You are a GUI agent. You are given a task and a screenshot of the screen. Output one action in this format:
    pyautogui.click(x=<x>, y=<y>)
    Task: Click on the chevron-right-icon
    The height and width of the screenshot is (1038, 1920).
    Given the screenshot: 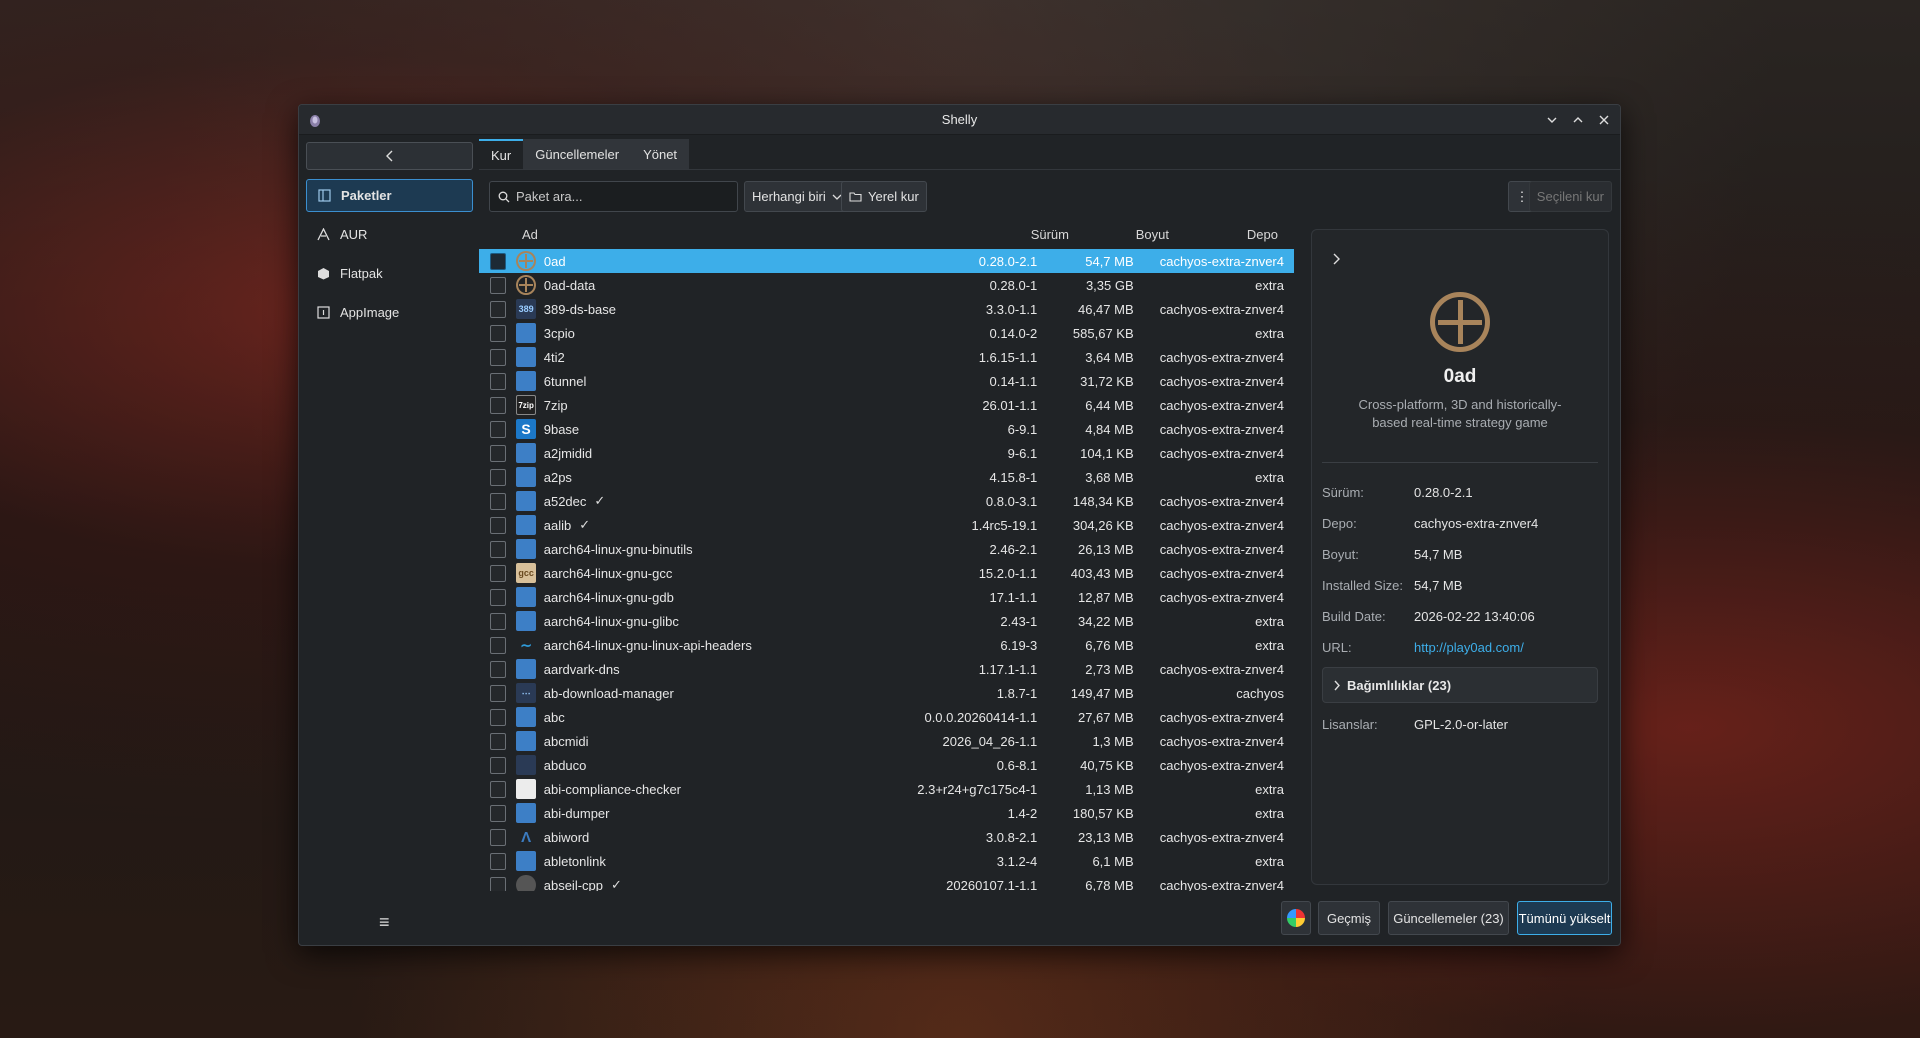 What is the action you would take?
    pyautogui.click(x=1336, y=260)
    